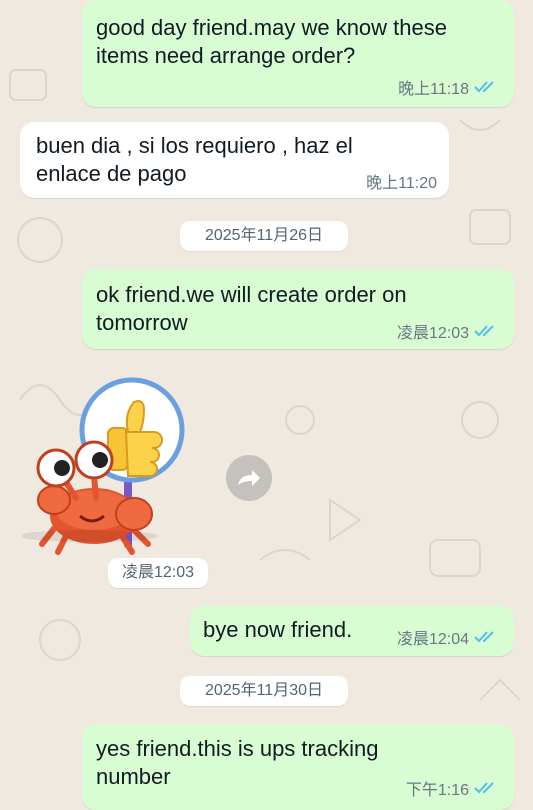 The image size is (533, 810). I want to click on message-meta: 下午1:16, so click(452, 788).